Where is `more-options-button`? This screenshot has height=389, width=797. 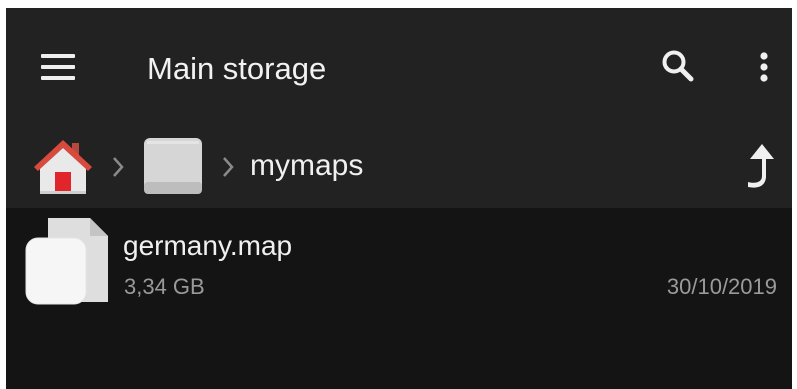 more-options-button is located at coordinates (762, 66).